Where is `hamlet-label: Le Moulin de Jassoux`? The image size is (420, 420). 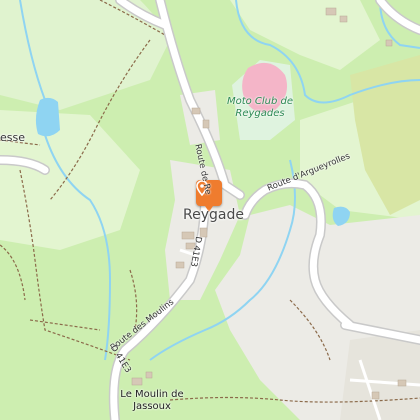
hamlet-label: Le Moulin de Jassoux is located at coordinates (152, 400).